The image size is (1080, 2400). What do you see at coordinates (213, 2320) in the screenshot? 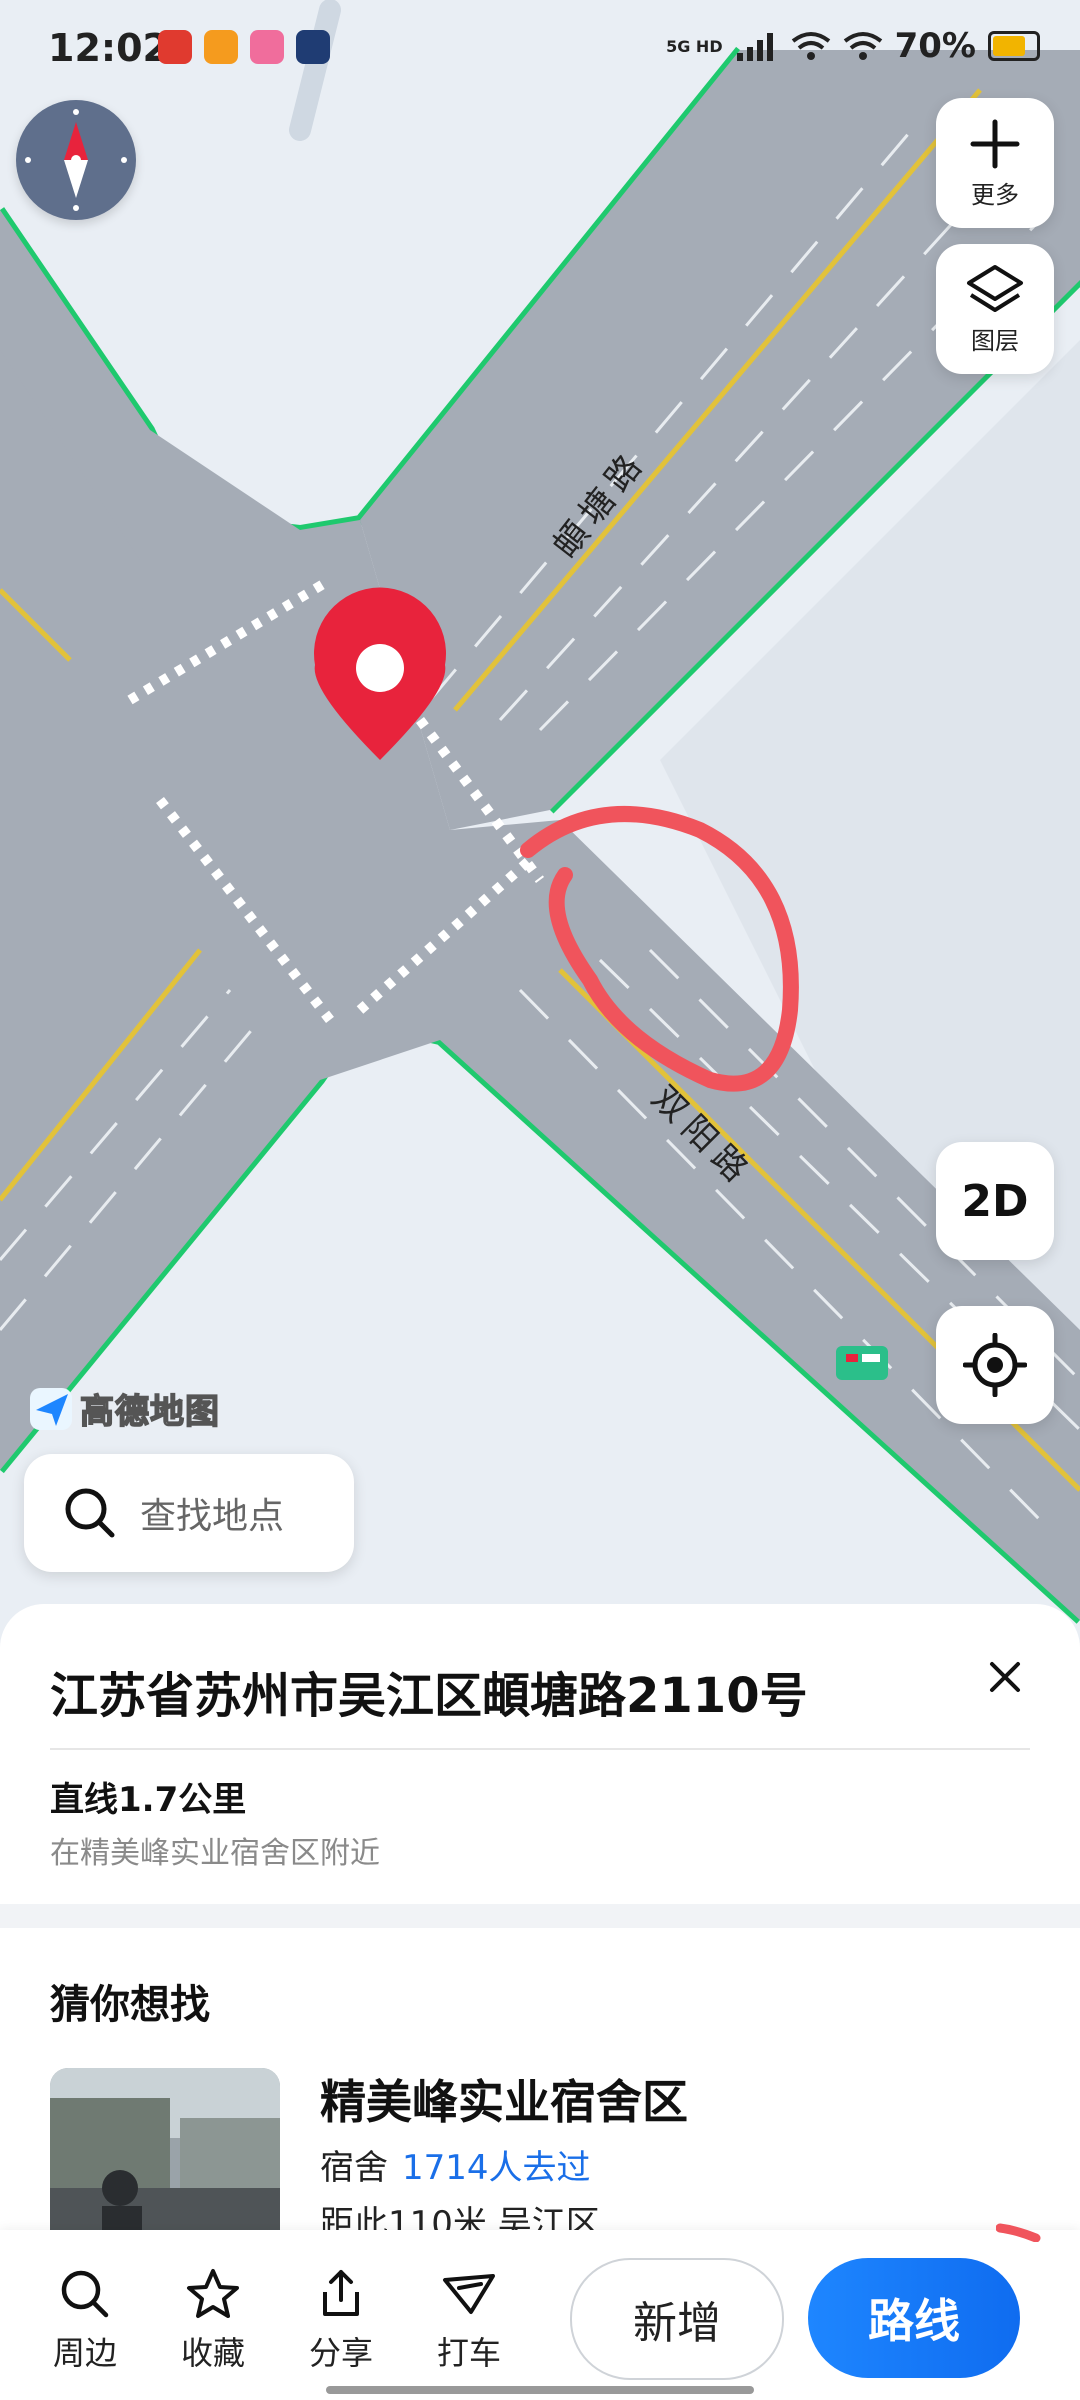
I see `favorite-button: 收藏` at bounding box center [213, 2320].